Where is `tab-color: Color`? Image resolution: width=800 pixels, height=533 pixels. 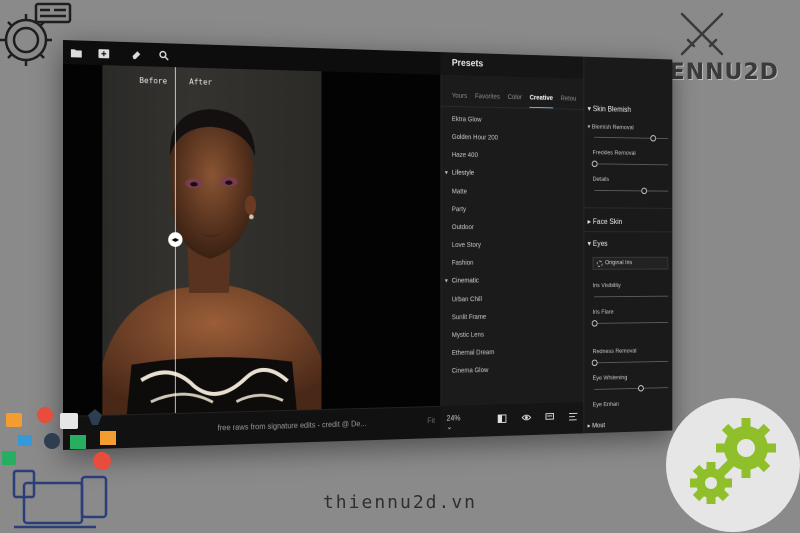 tab-color: Color is located at coordinates (515, 98).